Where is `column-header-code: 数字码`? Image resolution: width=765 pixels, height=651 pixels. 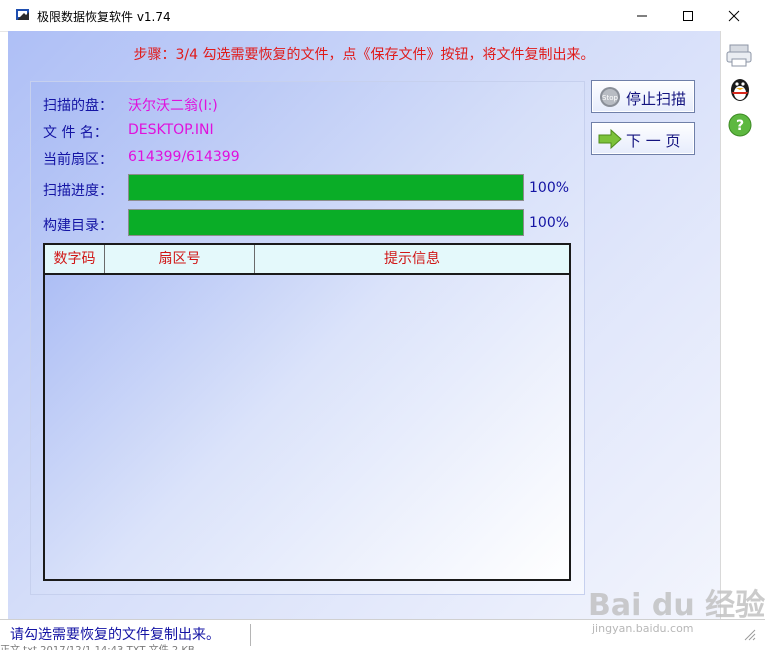 column-header-code: 数字码 is located at coordinates (75, 259).